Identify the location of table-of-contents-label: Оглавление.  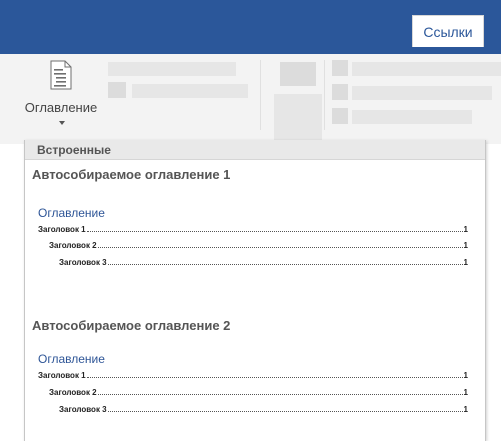
(61, 107).